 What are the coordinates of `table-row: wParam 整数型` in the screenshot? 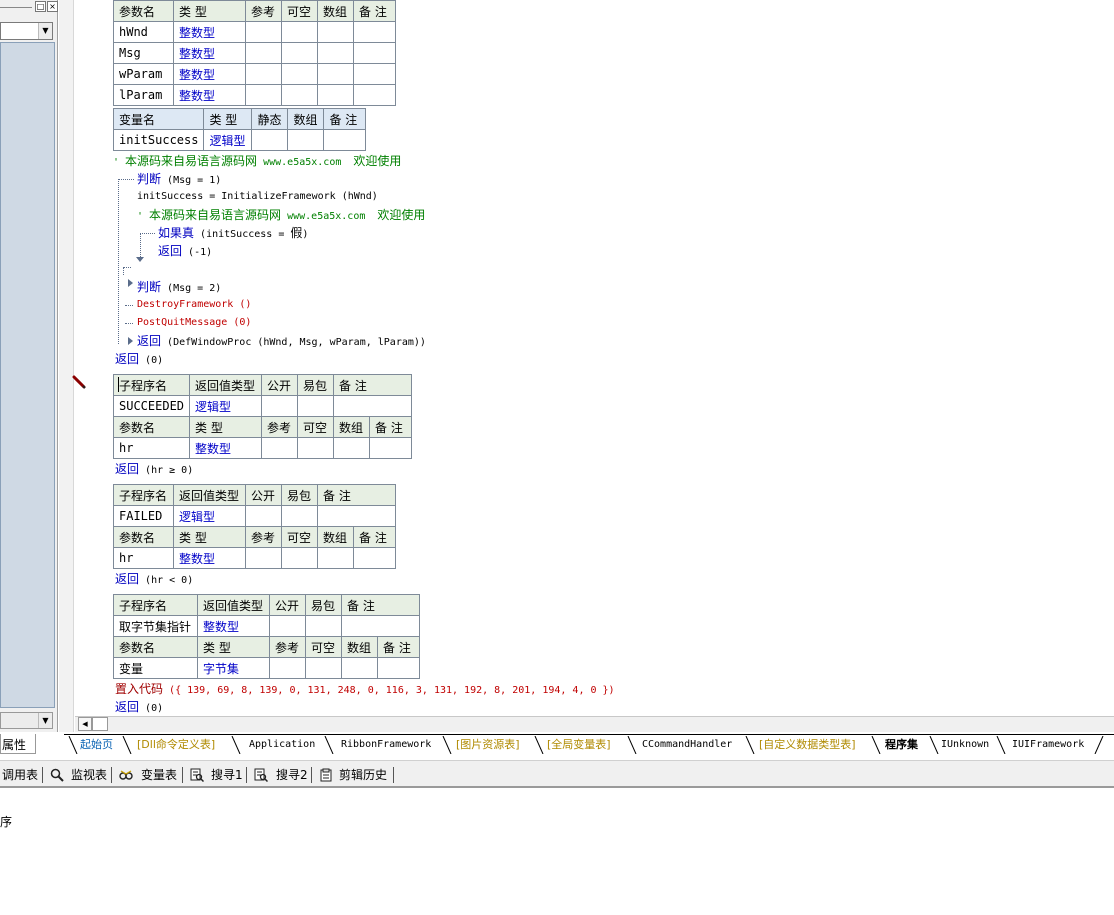 It's located at (254, 74).